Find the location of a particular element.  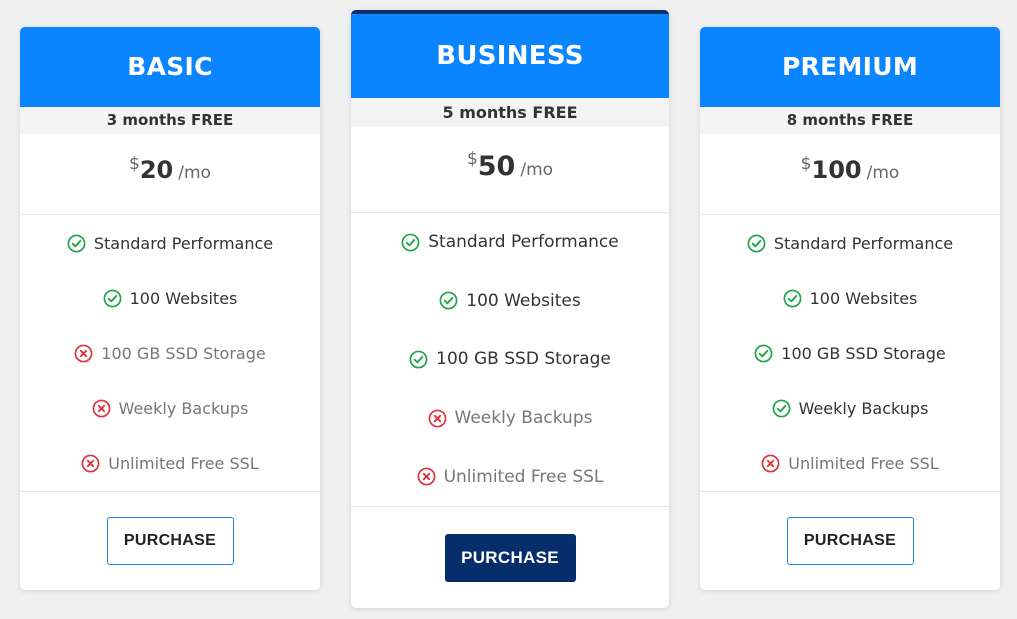

purchase-button-premium: PURCHASE is located at coordinates (850, 541).